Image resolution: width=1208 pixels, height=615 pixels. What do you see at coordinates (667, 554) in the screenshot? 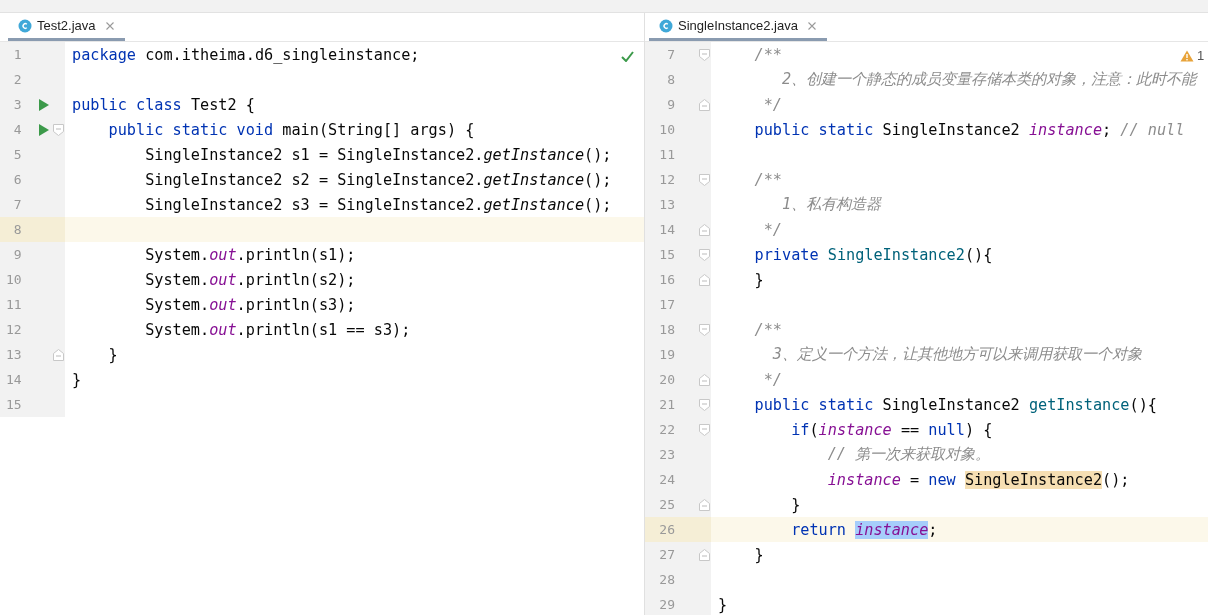
I see `line-number: 27` at bounding box center [667, 554].